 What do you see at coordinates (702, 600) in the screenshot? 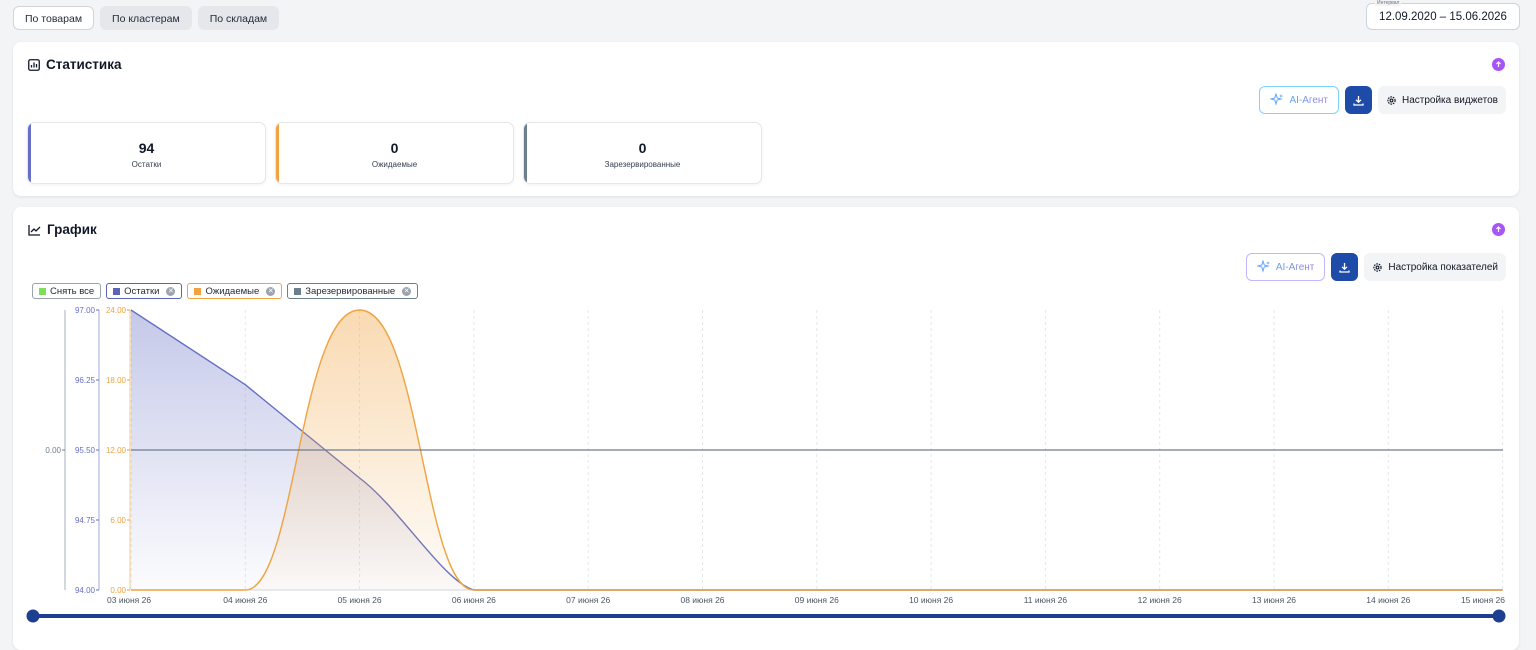
I see `x-tick-label: 08 июня 26` at bounding box center [702, 600].